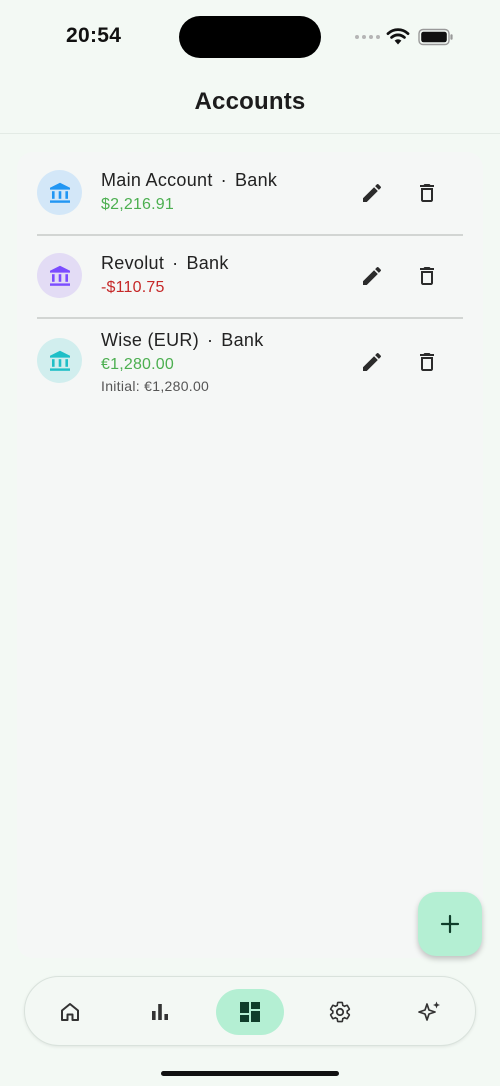  Describe the element at coordinates (137, 204) in the screenshot. I see `account-balance: $2,216.91` at that location.